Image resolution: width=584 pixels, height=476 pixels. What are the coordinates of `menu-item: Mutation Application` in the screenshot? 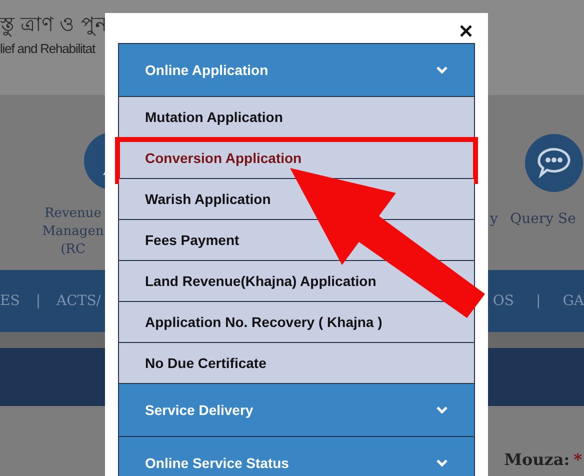 It's located at (296, 117).